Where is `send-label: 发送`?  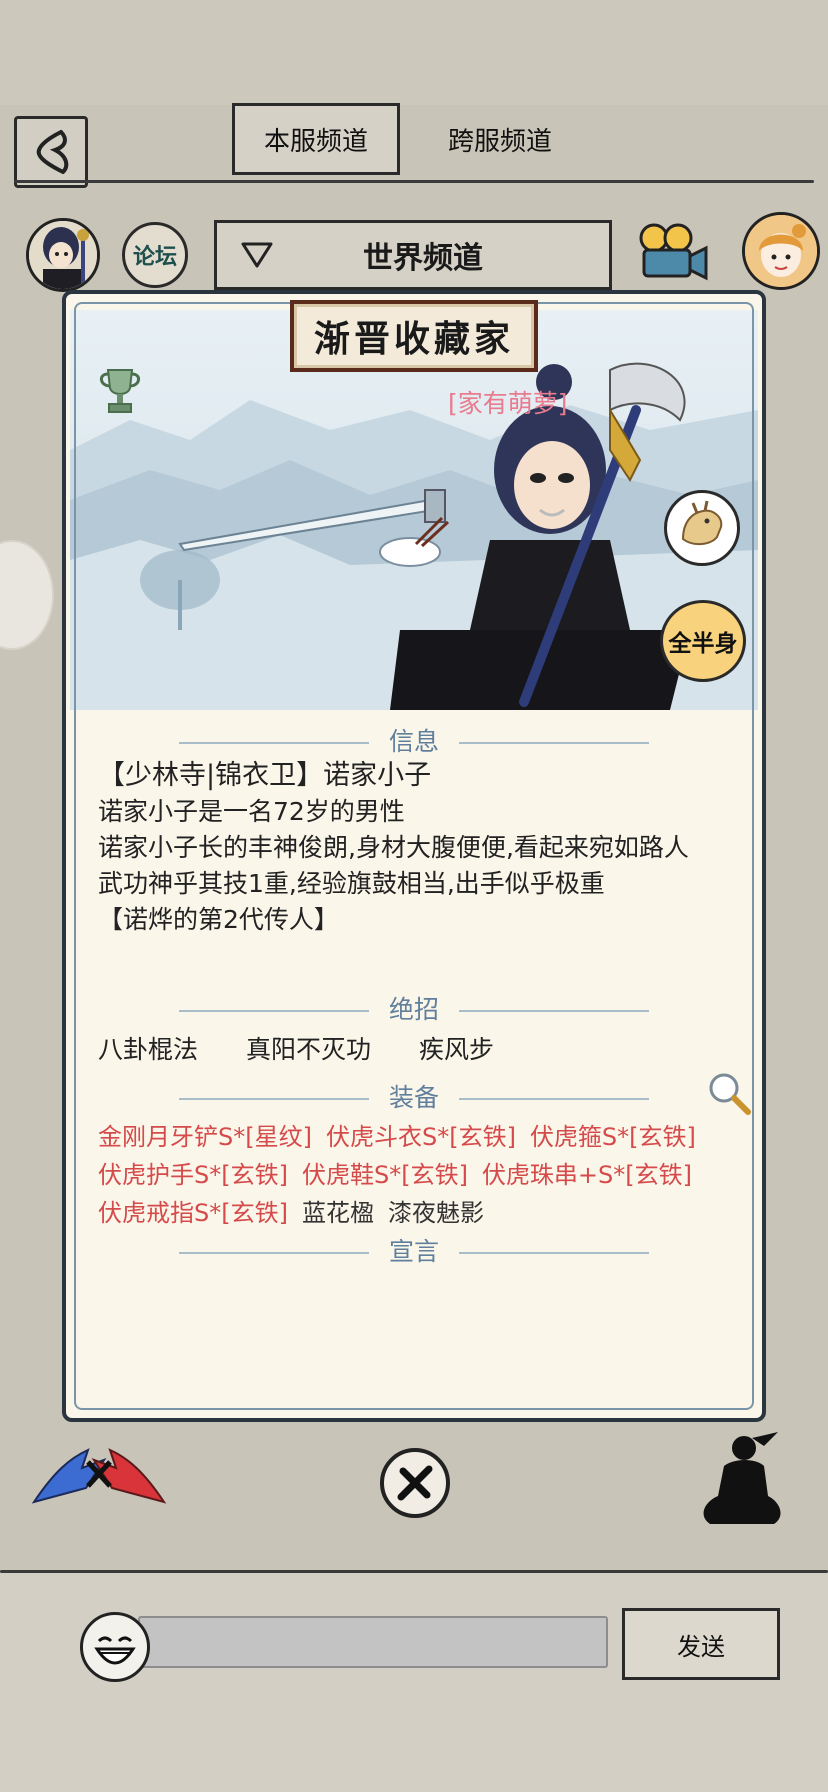
send-label: 发送 is located at coordinates (701, 1646).